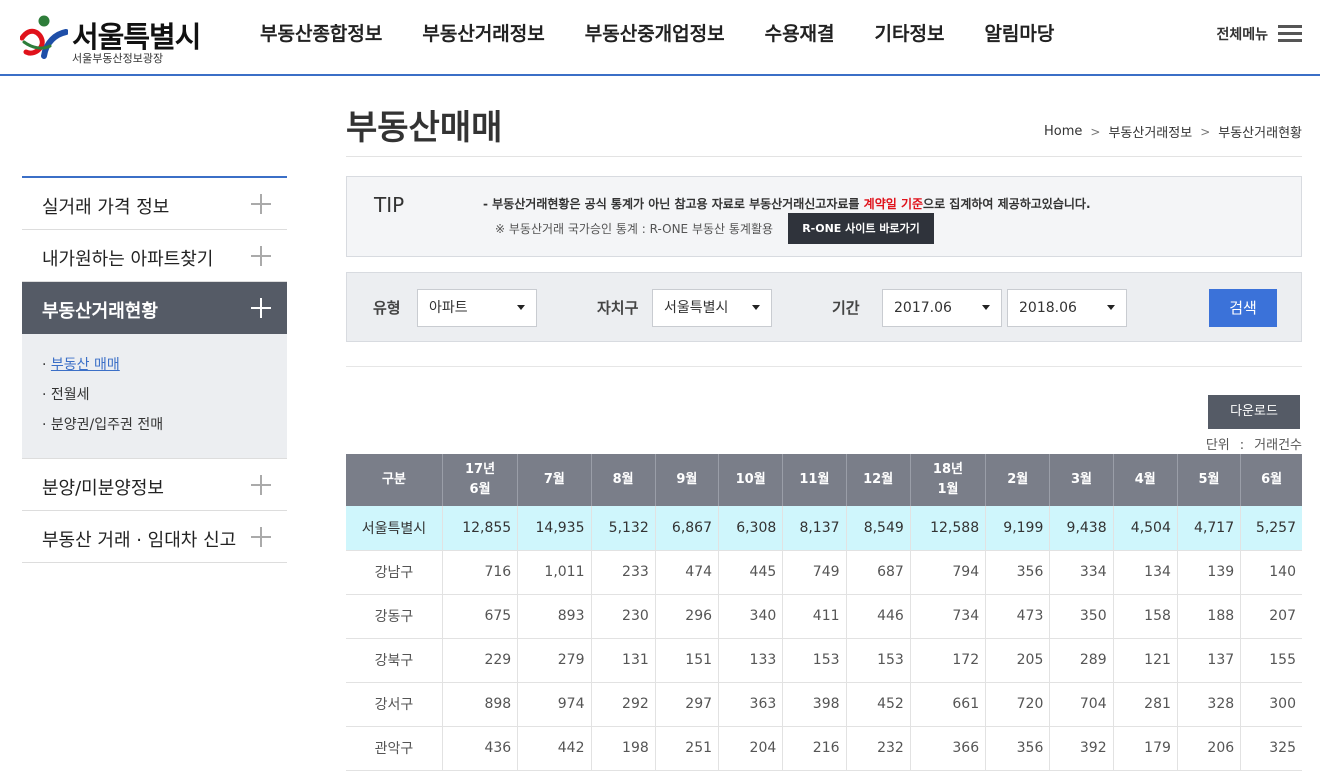 This screenshot has height=771, width=1320. Describe the element at coordinates (1018, 528) in the screenshot. I see `count-cell: 9,199` at that location.